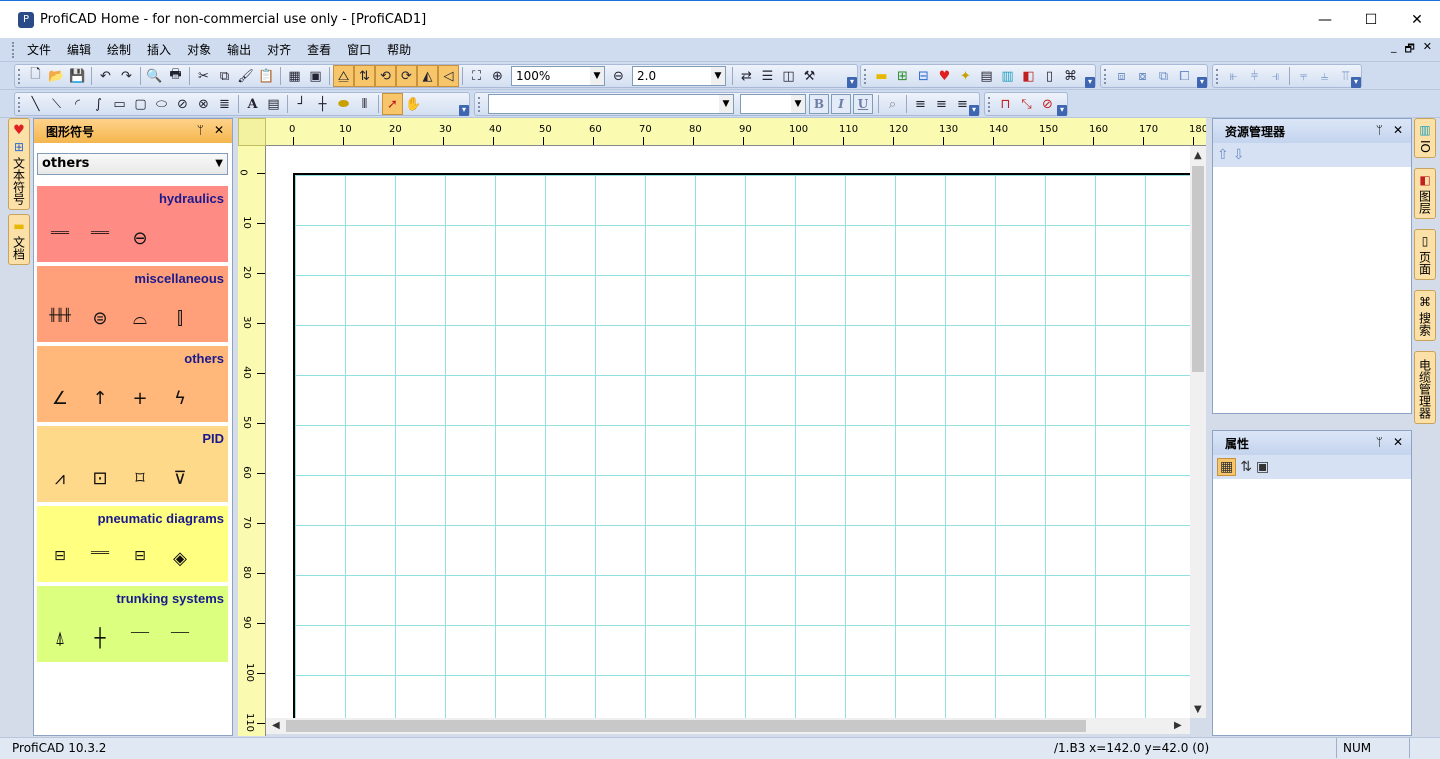 The height and width of the screenshot is (759, 1440). Describe the element at coordinates (1142, 76) in the screenshot. I see `ungroup-icon: ⧇` at that location.